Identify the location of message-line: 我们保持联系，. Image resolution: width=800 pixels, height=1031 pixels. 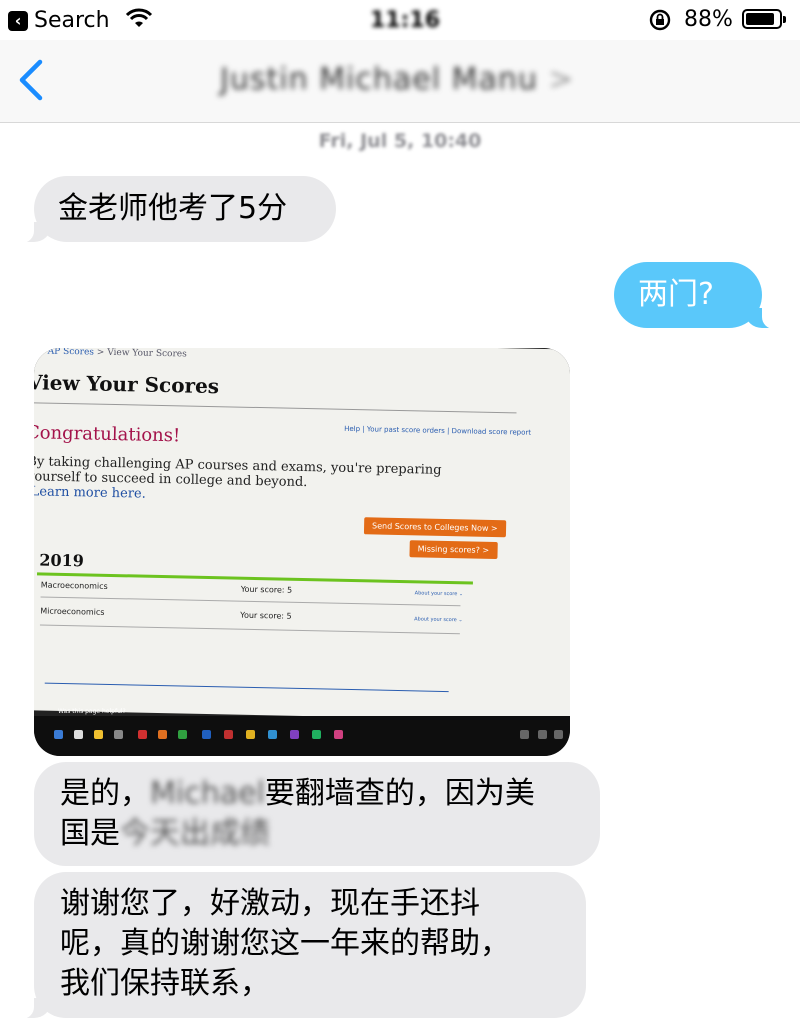
(165, 983).